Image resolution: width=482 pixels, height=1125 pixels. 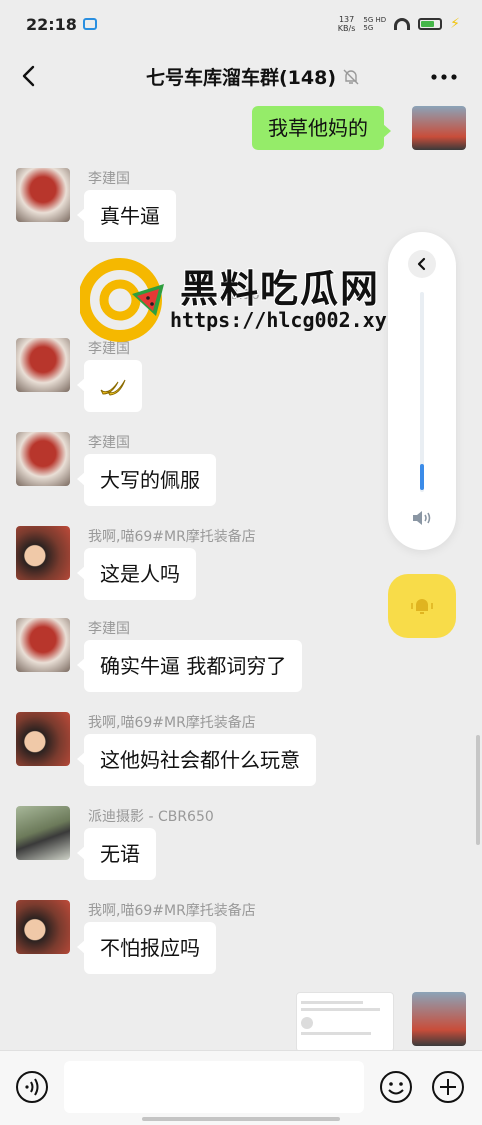 What do you see at coordinates (51, 24) in the screenshot?
I see `status-time: 22:18` at bounding box center [51, 24].